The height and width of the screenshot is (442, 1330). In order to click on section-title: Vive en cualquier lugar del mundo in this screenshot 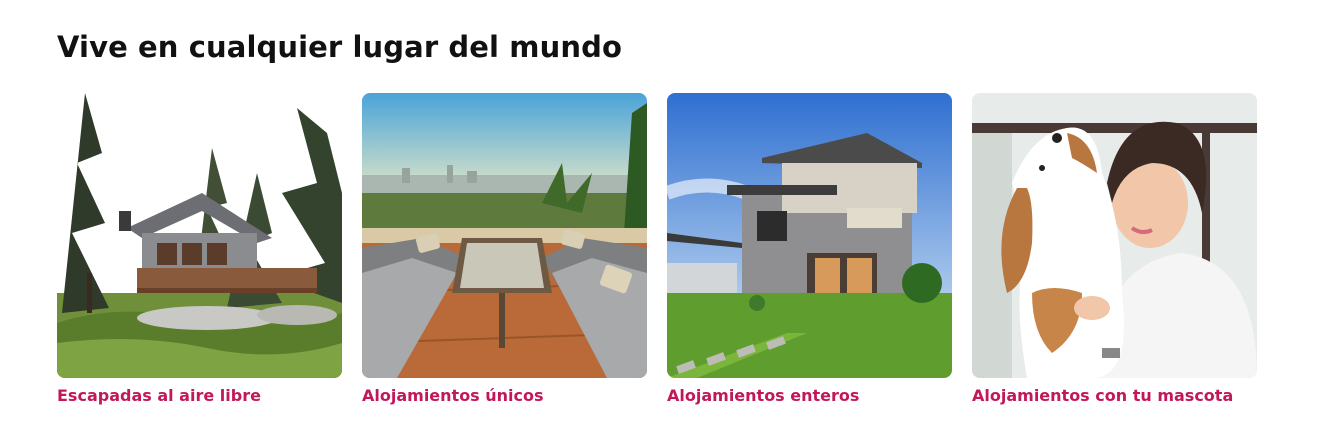, I will do `click(339, 47)`.